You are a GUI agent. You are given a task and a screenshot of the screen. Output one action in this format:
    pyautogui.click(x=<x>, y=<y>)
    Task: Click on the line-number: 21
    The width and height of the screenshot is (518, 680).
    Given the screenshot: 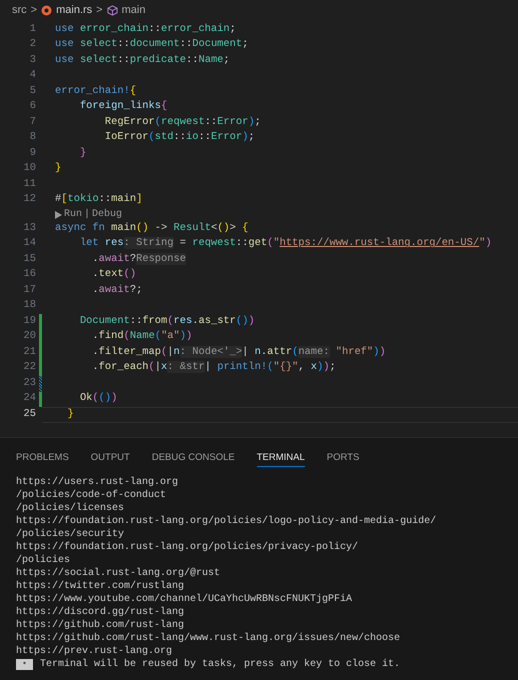 What is the action you would take?
    pyautogui.click(x=29, y=352)
    